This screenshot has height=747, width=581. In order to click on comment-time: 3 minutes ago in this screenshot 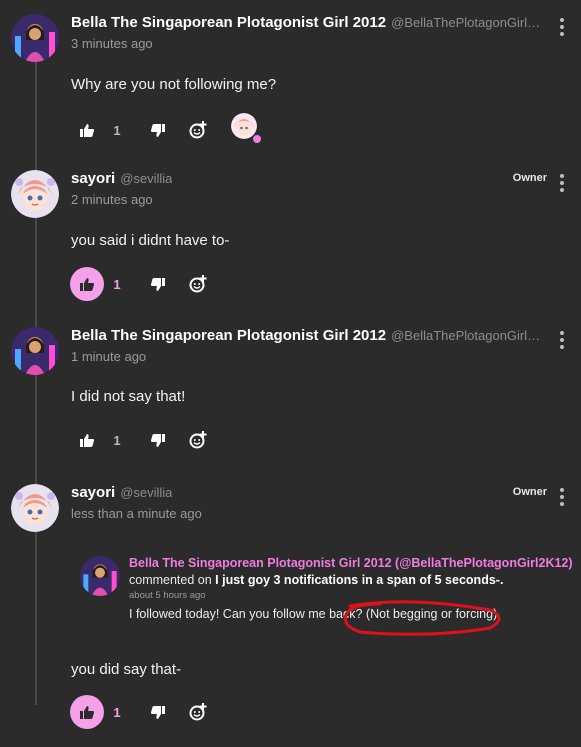, I will do `click(112, 43)`.